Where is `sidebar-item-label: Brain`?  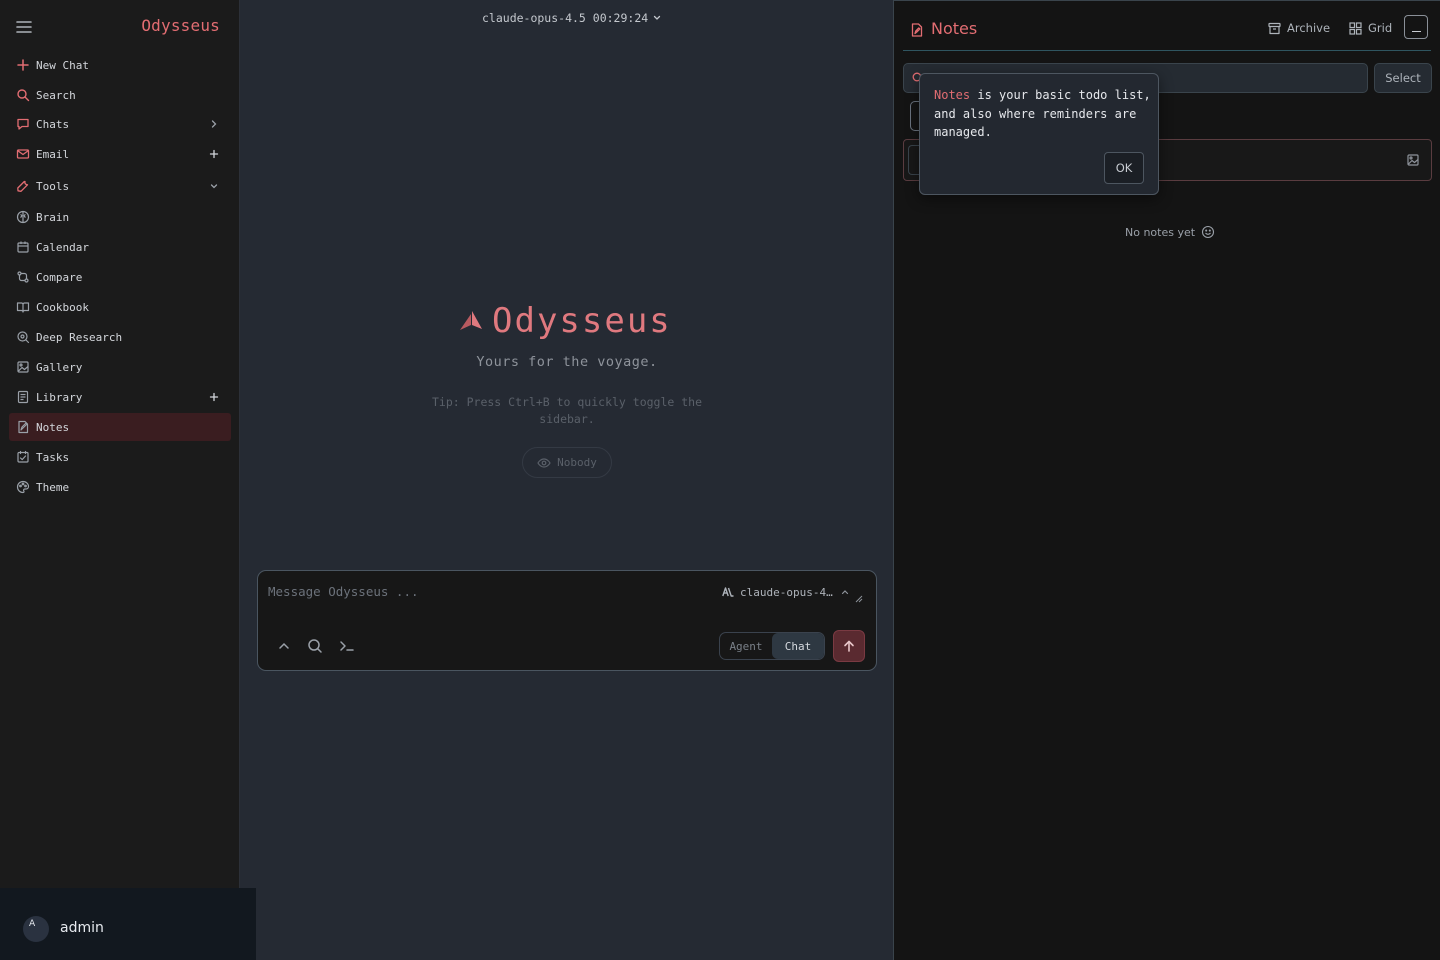
sidebar-item-label: Brain is located at coordinates (53, 217).